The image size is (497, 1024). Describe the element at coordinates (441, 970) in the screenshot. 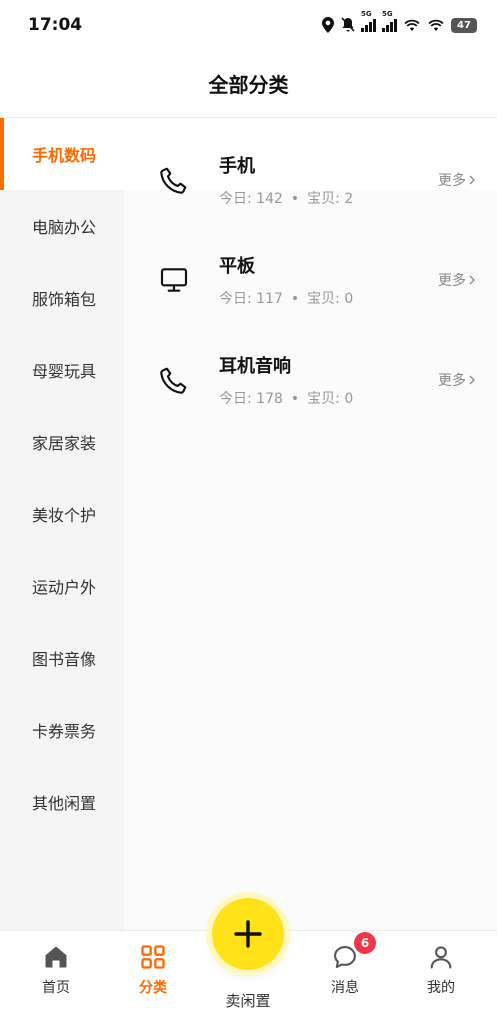

I see `tab-mine: 我的` at that location.